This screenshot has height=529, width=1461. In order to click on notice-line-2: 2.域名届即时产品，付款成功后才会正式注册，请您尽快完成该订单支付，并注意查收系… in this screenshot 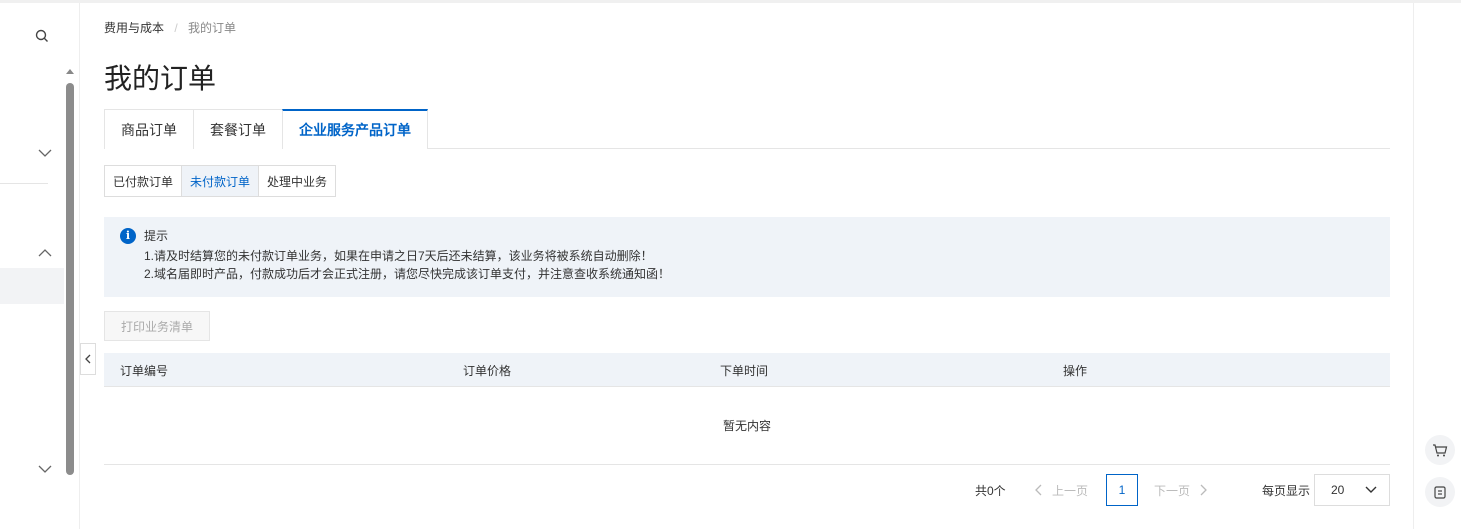, I will do `click(407, 274)`.